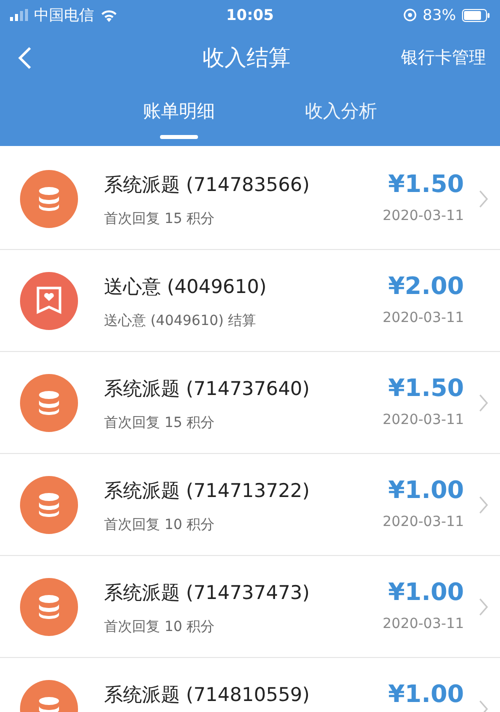  I want to click on battery-percent: 83%, so click(439, 15).